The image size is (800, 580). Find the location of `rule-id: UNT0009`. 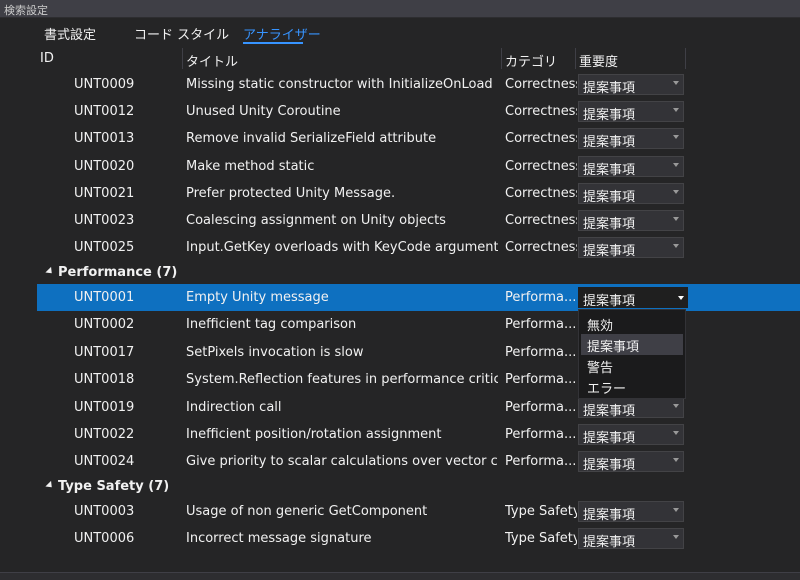

rule-id: UNT0009 is located at coordinates (104, 84).